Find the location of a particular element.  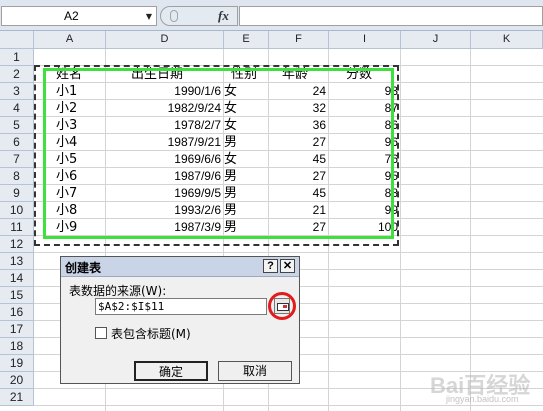

age-cell: 24 is located at coordinates (299, 91).